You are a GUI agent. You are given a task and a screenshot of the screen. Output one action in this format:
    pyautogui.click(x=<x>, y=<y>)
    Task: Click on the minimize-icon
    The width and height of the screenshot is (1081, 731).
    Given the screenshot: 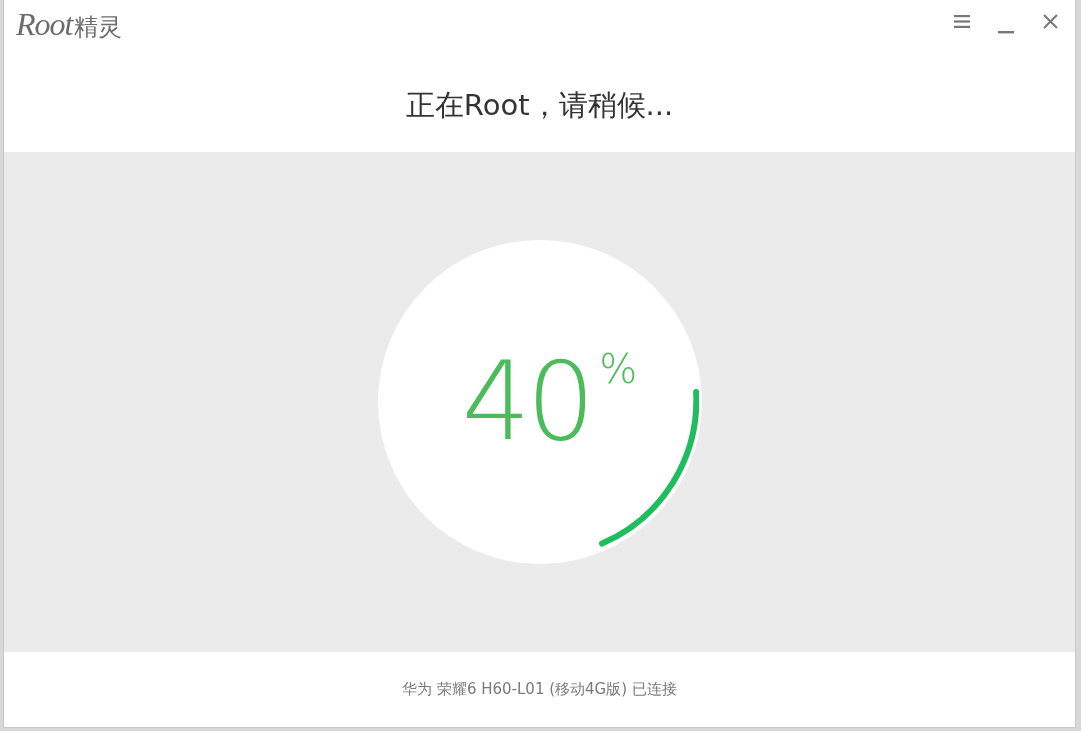 What is the action you would take?
    pyautogui.click(x=1006, y=32)
    